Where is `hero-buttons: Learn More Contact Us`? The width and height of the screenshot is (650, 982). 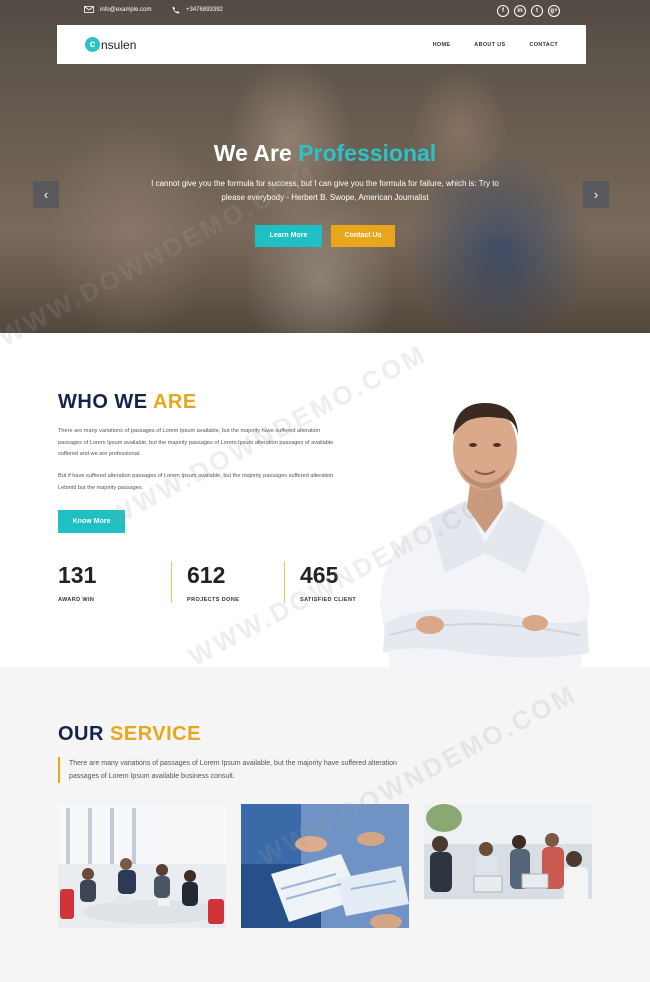
hero-buttons: Learn More Contact Us is located at coordinates (325, 236).